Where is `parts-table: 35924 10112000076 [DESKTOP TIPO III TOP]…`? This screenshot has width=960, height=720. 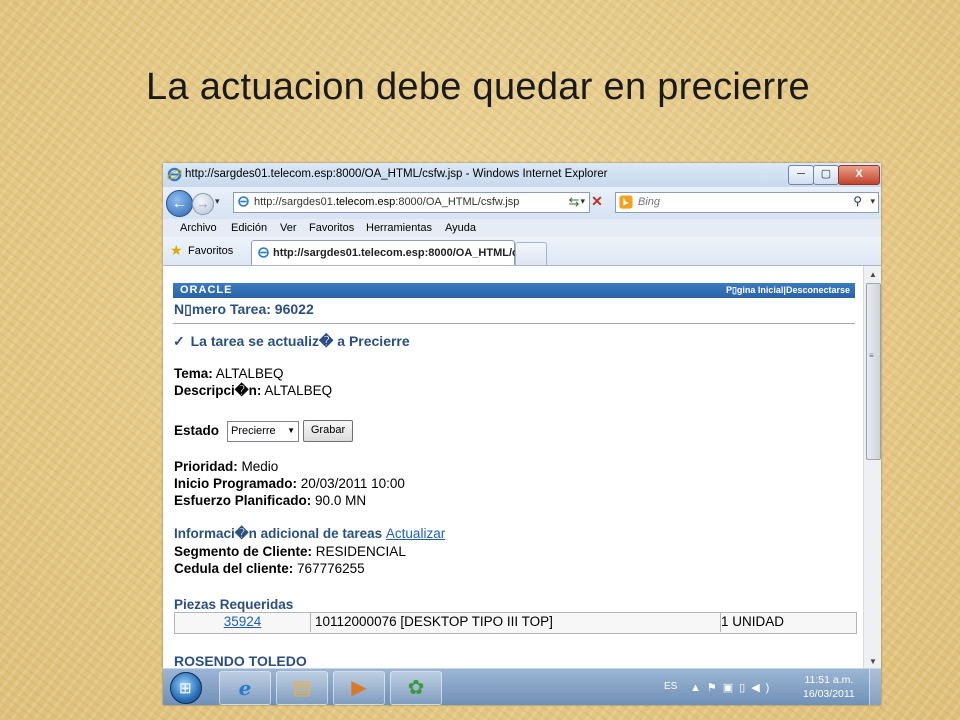
parts-table: 35924 10112000076 [DESKTOP TIPO III TOP]… is located at coordinates (515, 623).